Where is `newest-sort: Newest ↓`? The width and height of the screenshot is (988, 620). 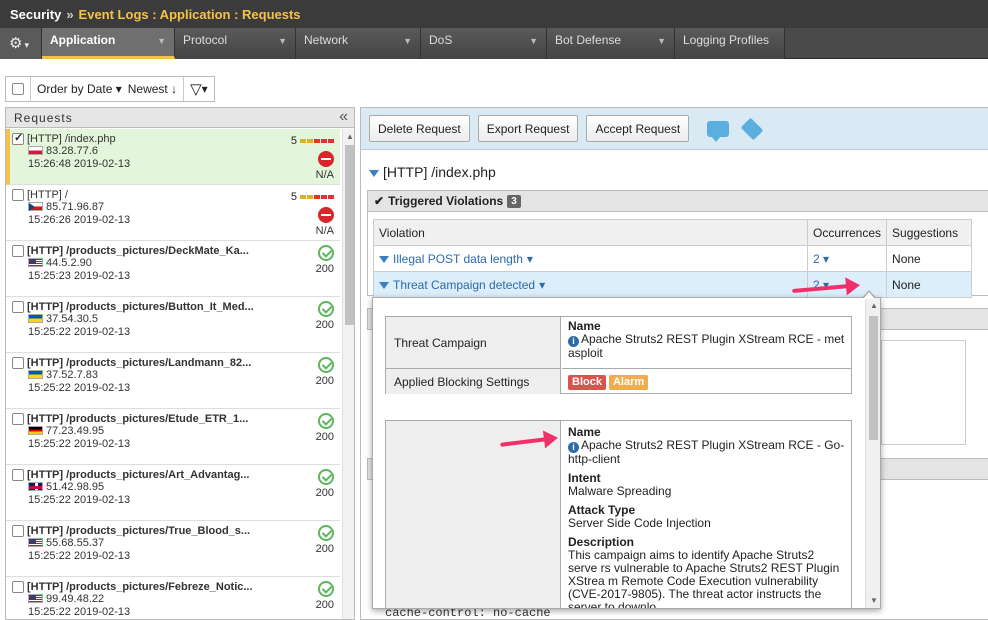 newest-sort: Newest ↓ is located at coordinates (152, 89).